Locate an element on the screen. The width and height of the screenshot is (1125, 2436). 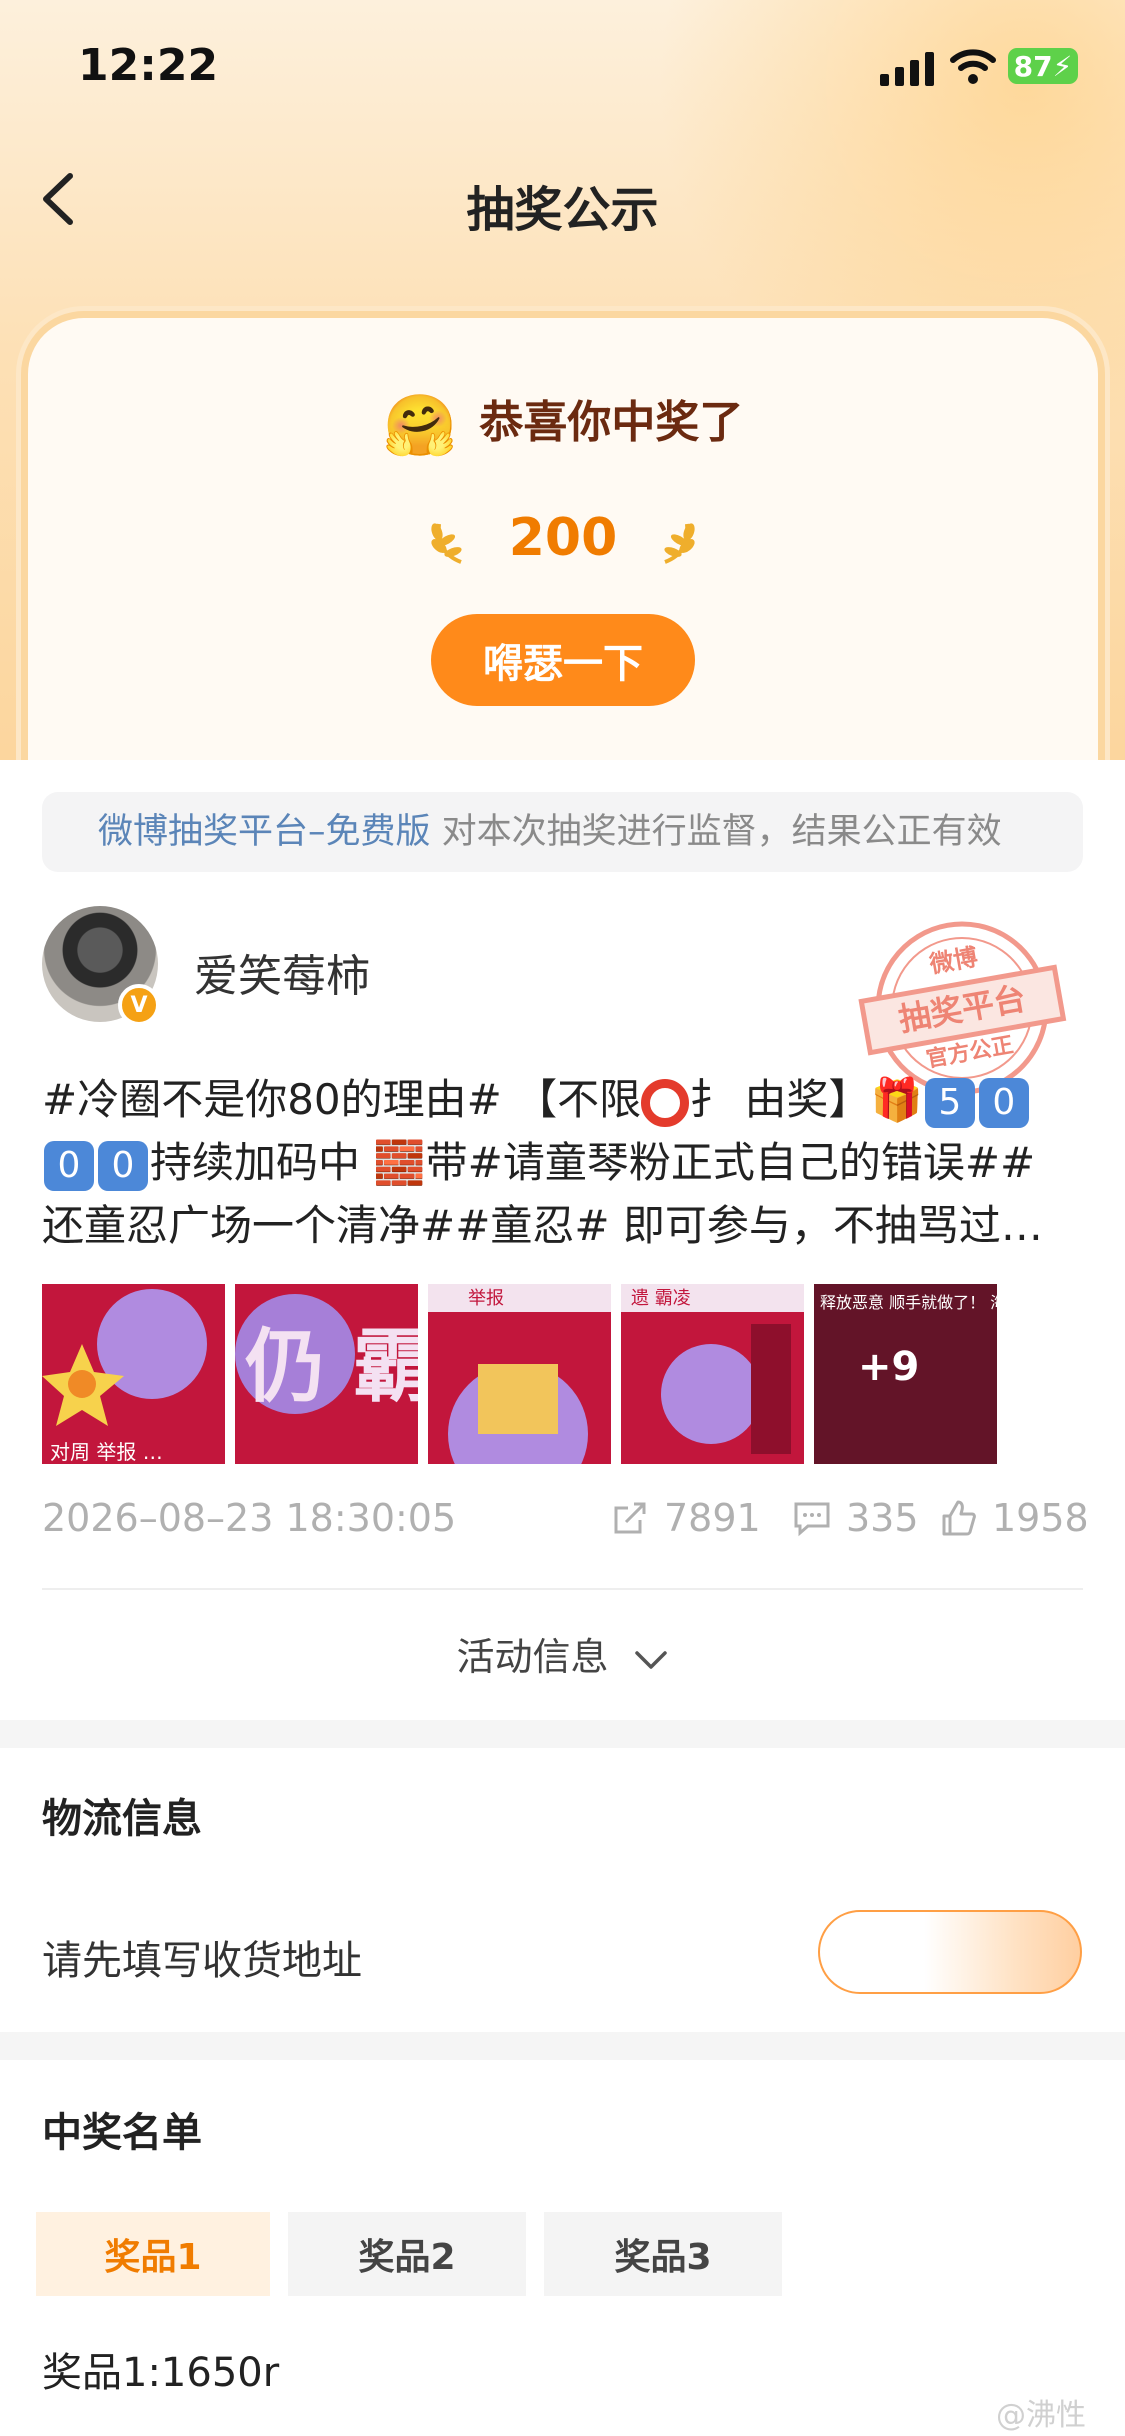
thumbnail-2-caption: 仍 霸 is located at coordinates (331, 1366).